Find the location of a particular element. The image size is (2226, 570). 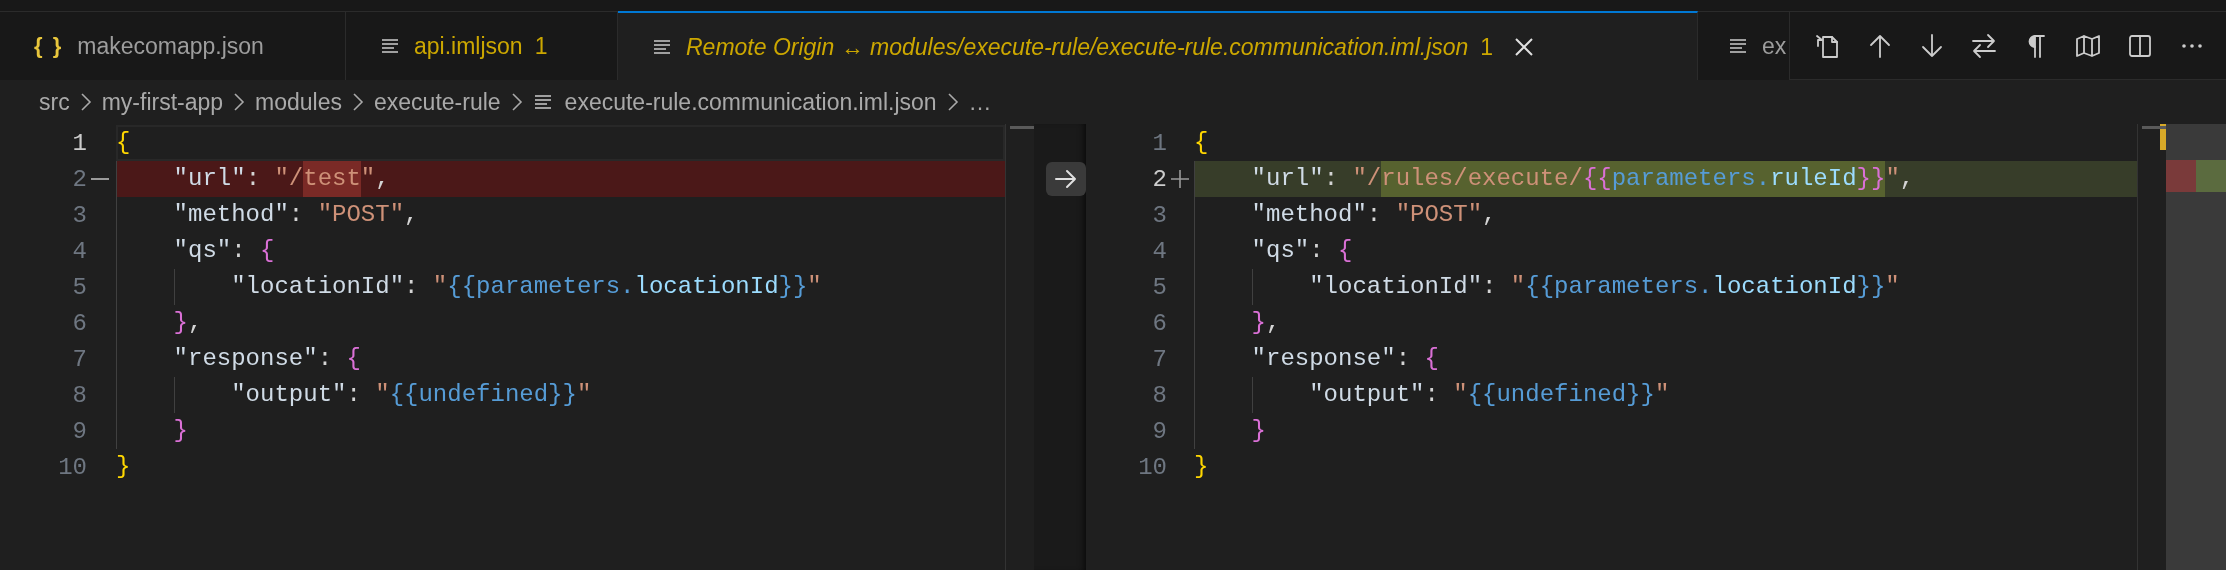

editor-tab: api.imljson 1 is located at coordinates (482, 45).